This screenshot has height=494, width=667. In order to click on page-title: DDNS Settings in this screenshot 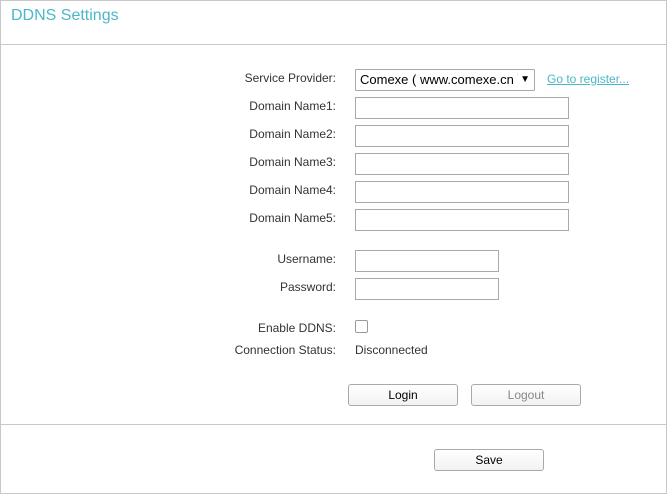, I will do `click(65, 15)`.